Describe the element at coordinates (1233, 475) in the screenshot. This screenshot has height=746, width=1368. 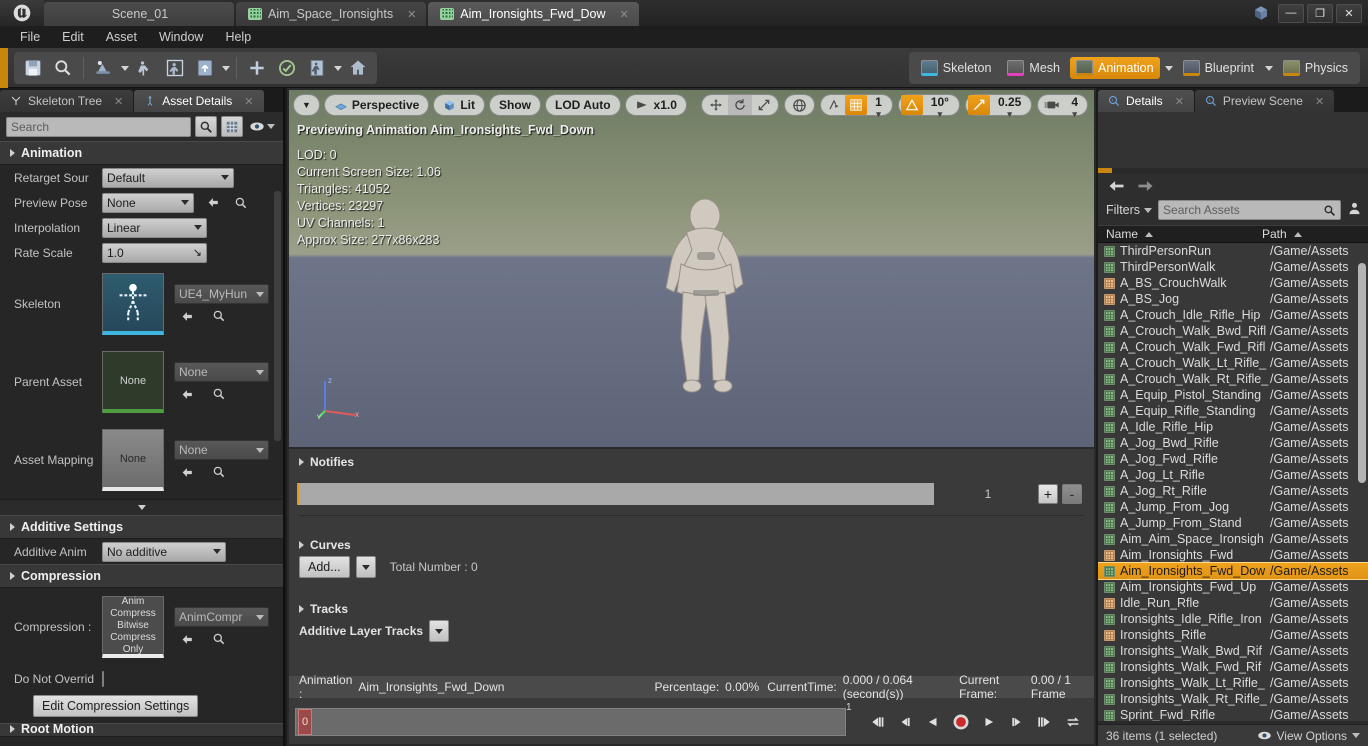
I see `asset-row: A_Jog_Lt_Rifle/Game/Assets` at that location.